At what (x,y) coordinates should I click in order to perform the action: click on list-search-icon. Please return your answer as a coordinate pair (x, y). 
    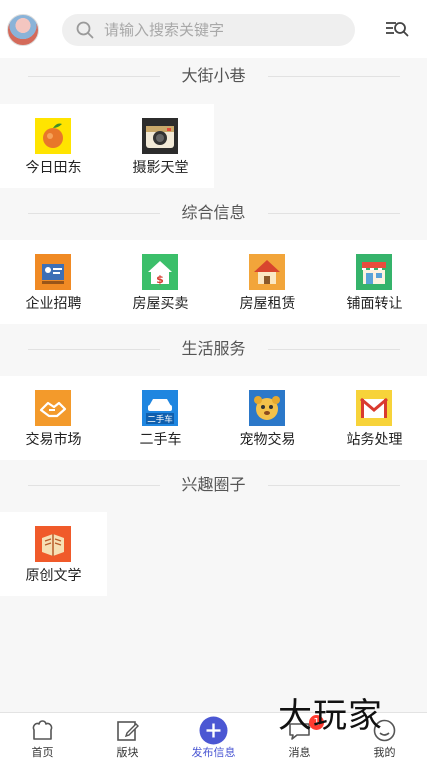
    Looking at the image, I should click on (397, 29).